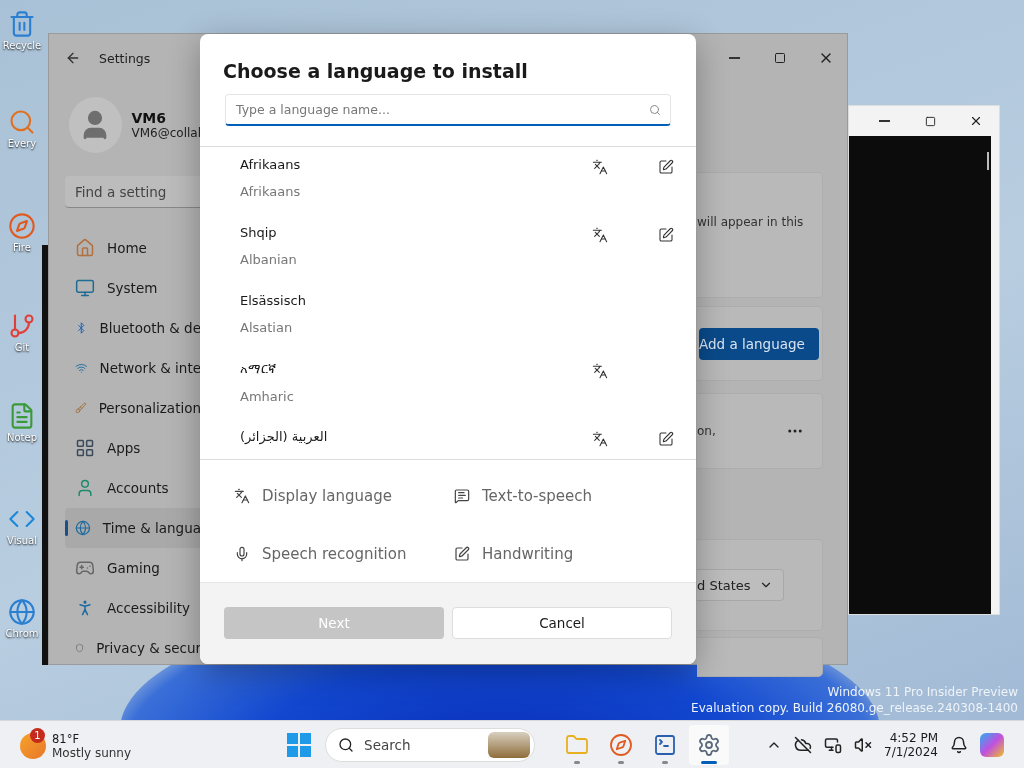 Image resolution: width=1024 pixels, height=768 pixels. Describe the element at coordinates (133, 368) in the screenshot. I see `nav-item: Network & inte` at that location.